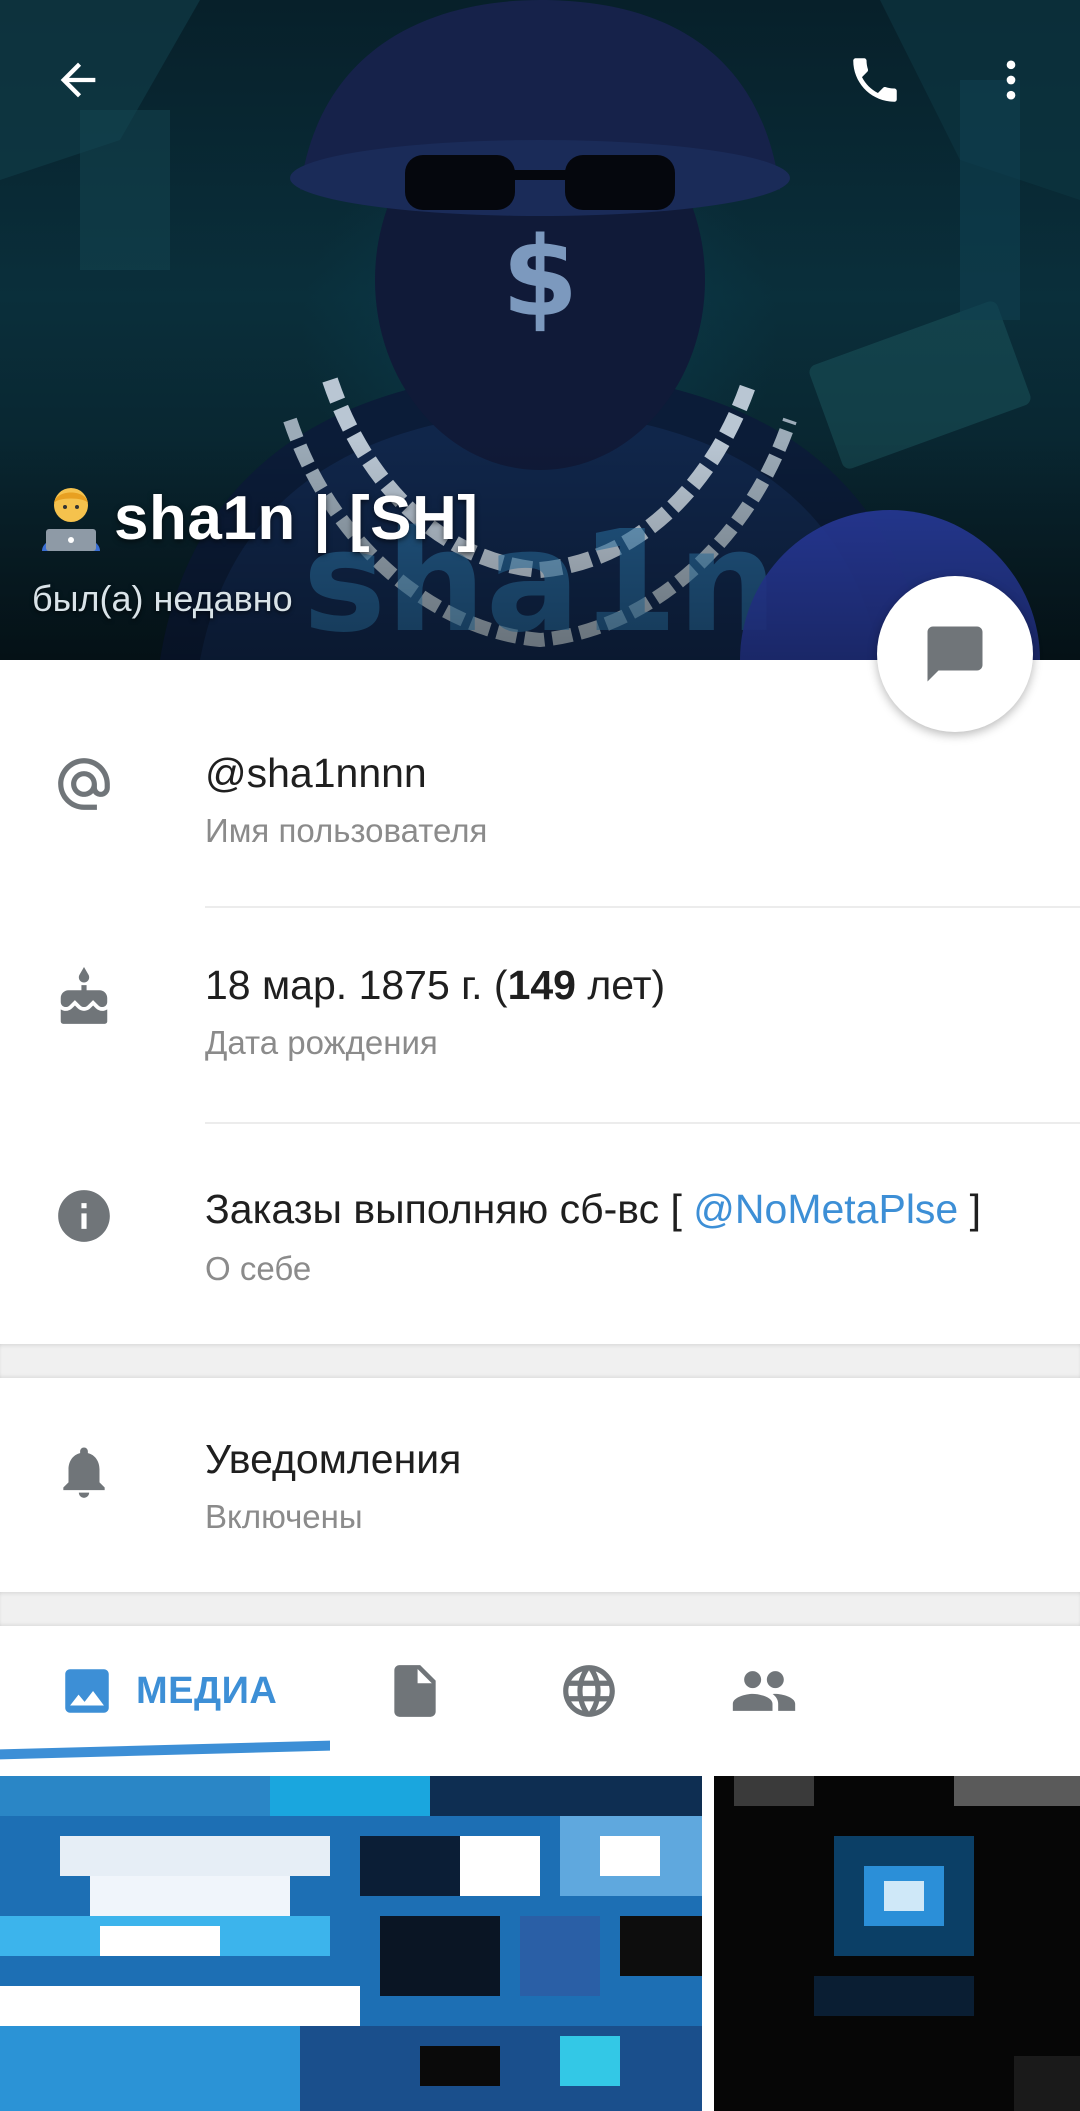  Describe the element at coordinates (620, 985) in the screenshot. I see `birthday-suffix: лет)` at that location.